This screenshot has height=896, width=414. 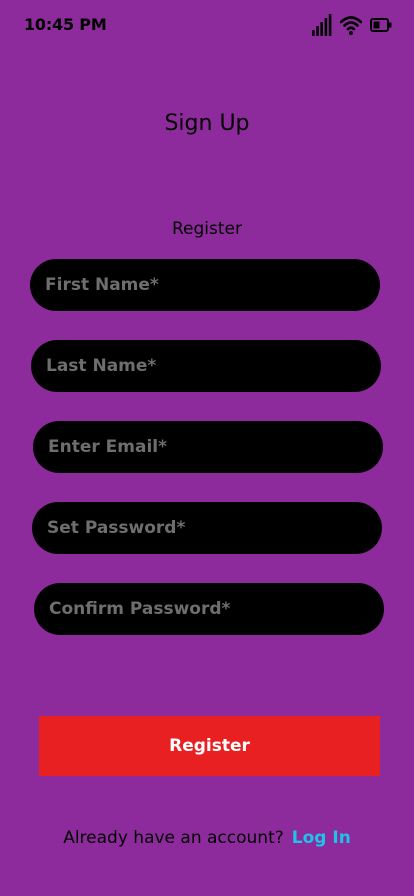 What do you see at coordinates (321, 838) in the screenshot?
I see `login-link: Log In` at bounding box center [321, 838].